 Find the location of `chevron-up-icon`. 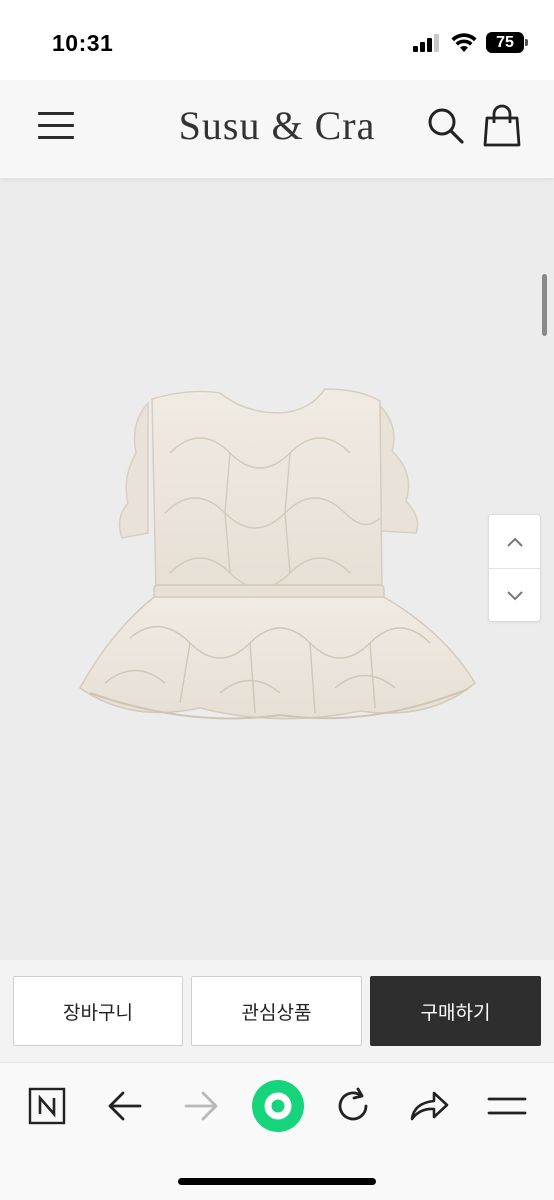

chevron-up-icon is located at coordinates (514, 541).